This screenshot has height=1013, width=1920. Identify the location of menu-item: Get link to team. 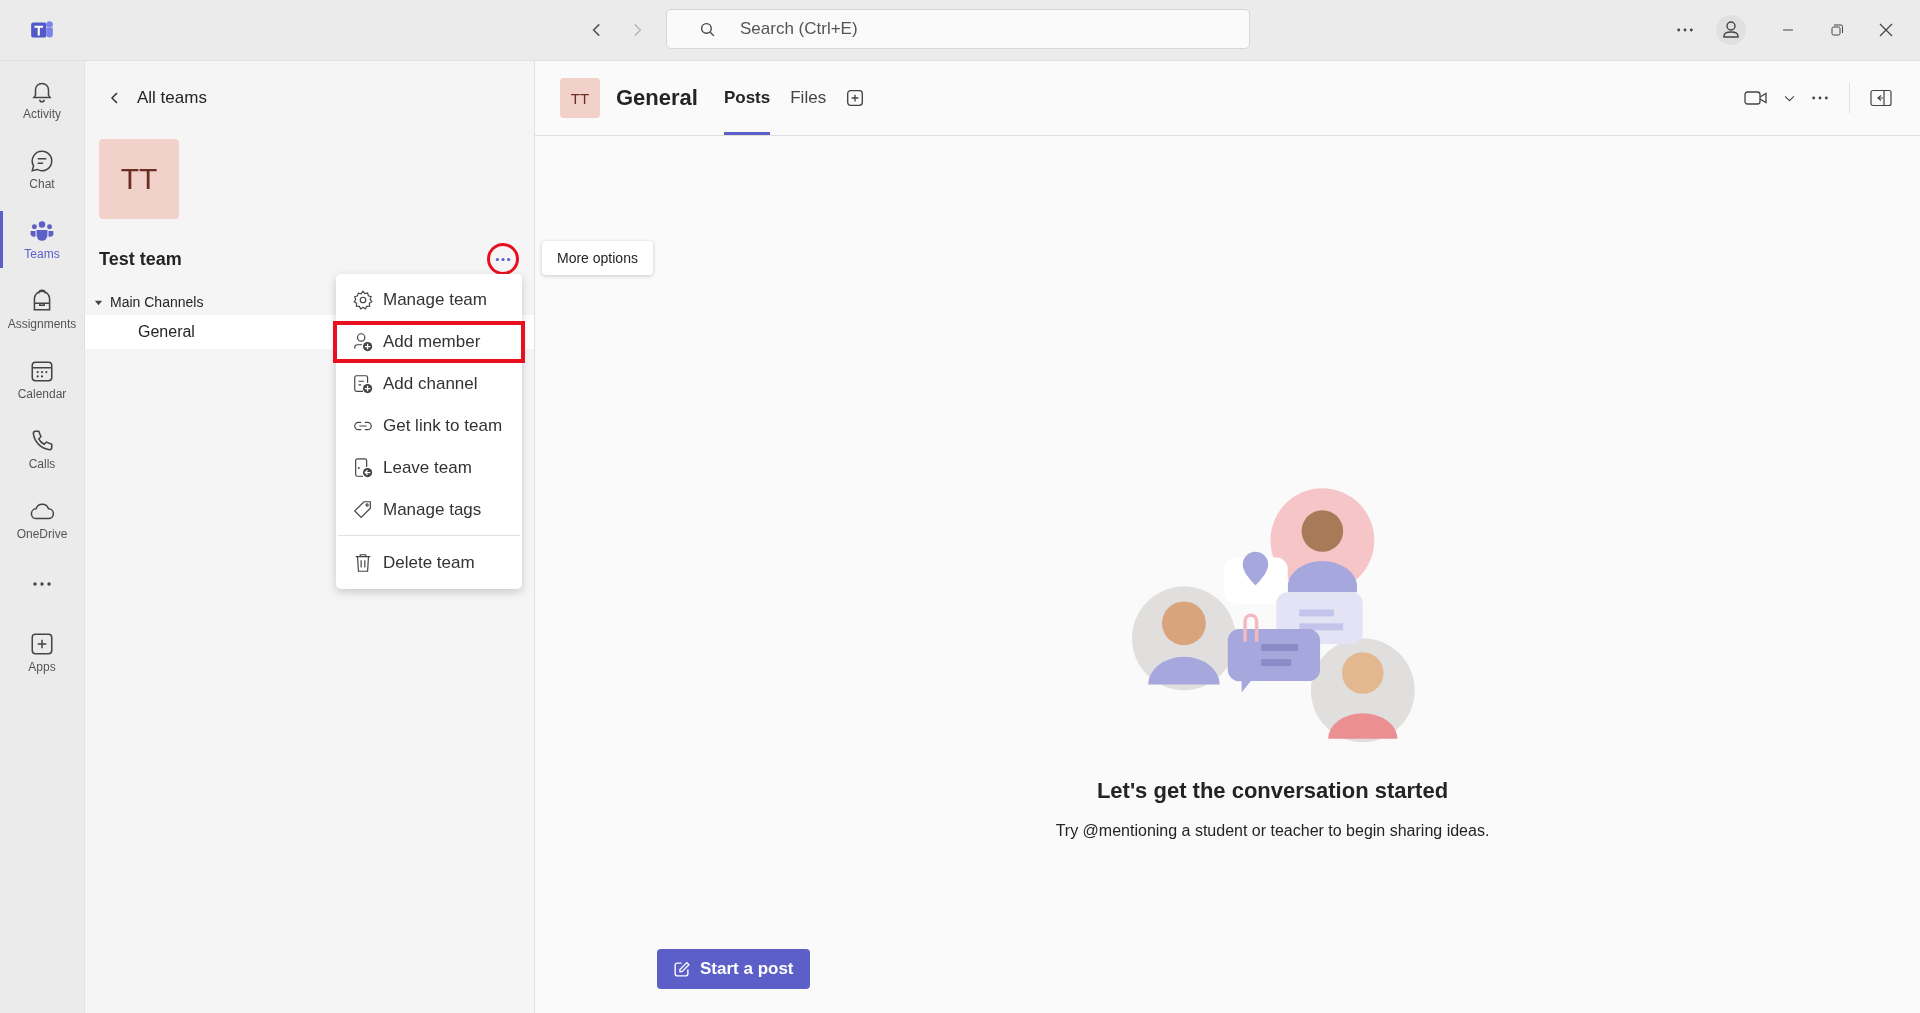
(429, 426).